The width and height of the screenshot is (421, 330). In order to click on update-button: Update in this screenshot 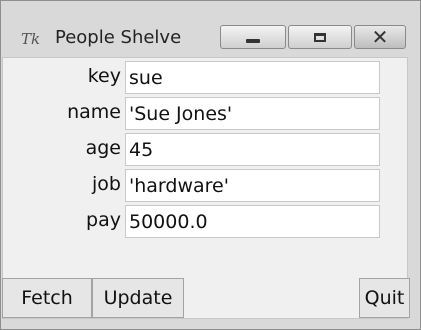, I will do `click(138, 298)`.